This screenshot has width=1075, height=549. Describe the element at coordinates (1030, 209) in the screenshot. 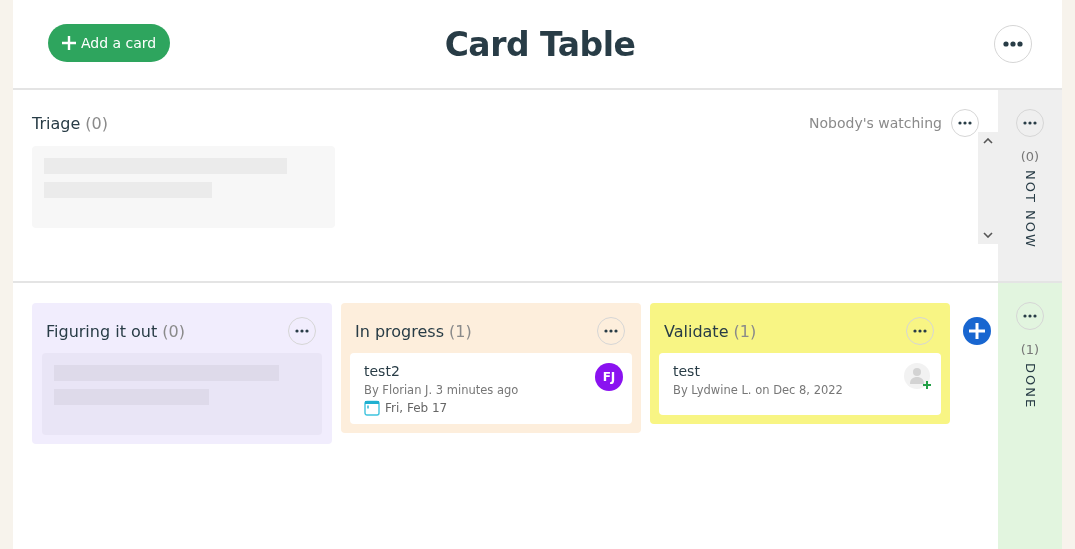

I see `column-label: NOT NOW` at that location.